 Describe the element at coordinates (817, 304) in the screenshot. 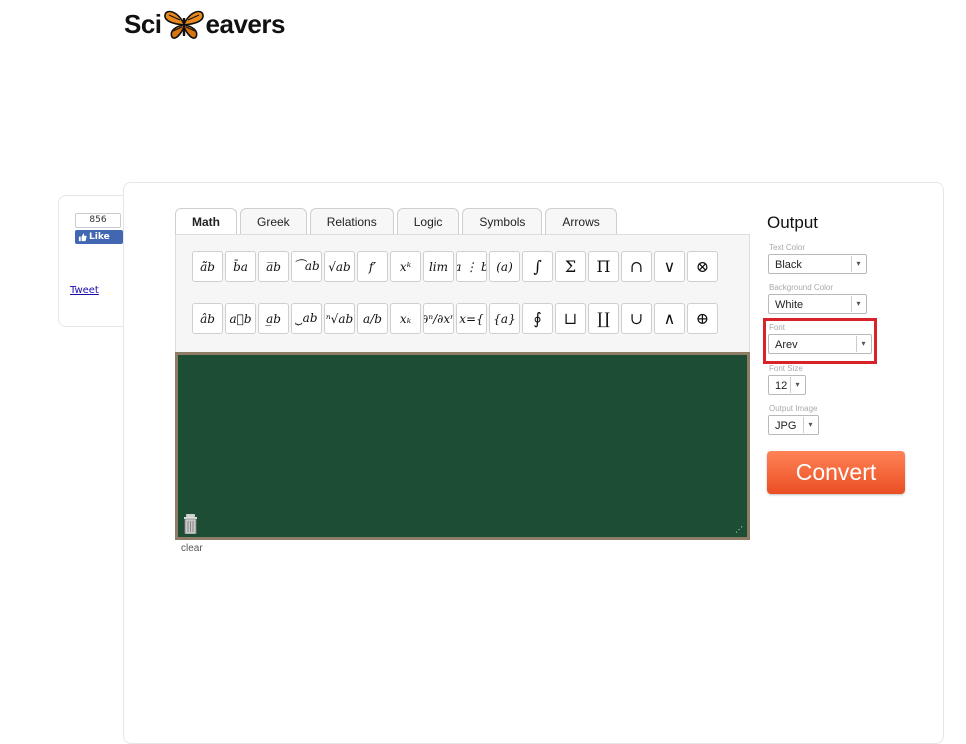

I see `background-color-select: White ▾` at that location.